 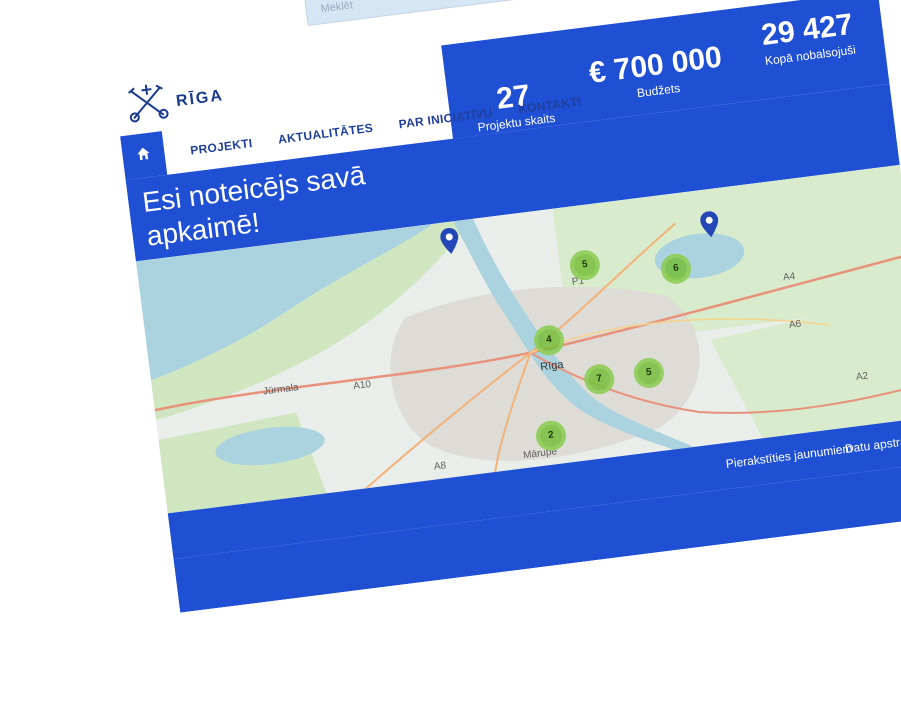 I want to click on riga-keys-icon, so click(x=148, y=105).